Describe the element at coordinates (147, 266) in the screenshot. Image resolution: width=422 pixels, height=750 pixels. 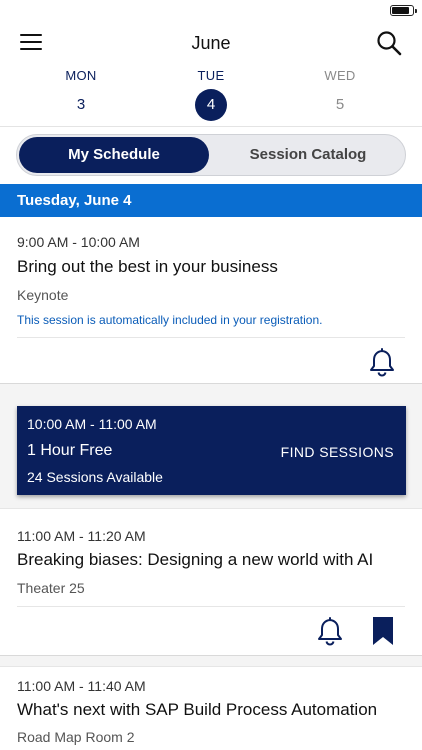
I see `session-title: Bring out the best in your business` at that location.